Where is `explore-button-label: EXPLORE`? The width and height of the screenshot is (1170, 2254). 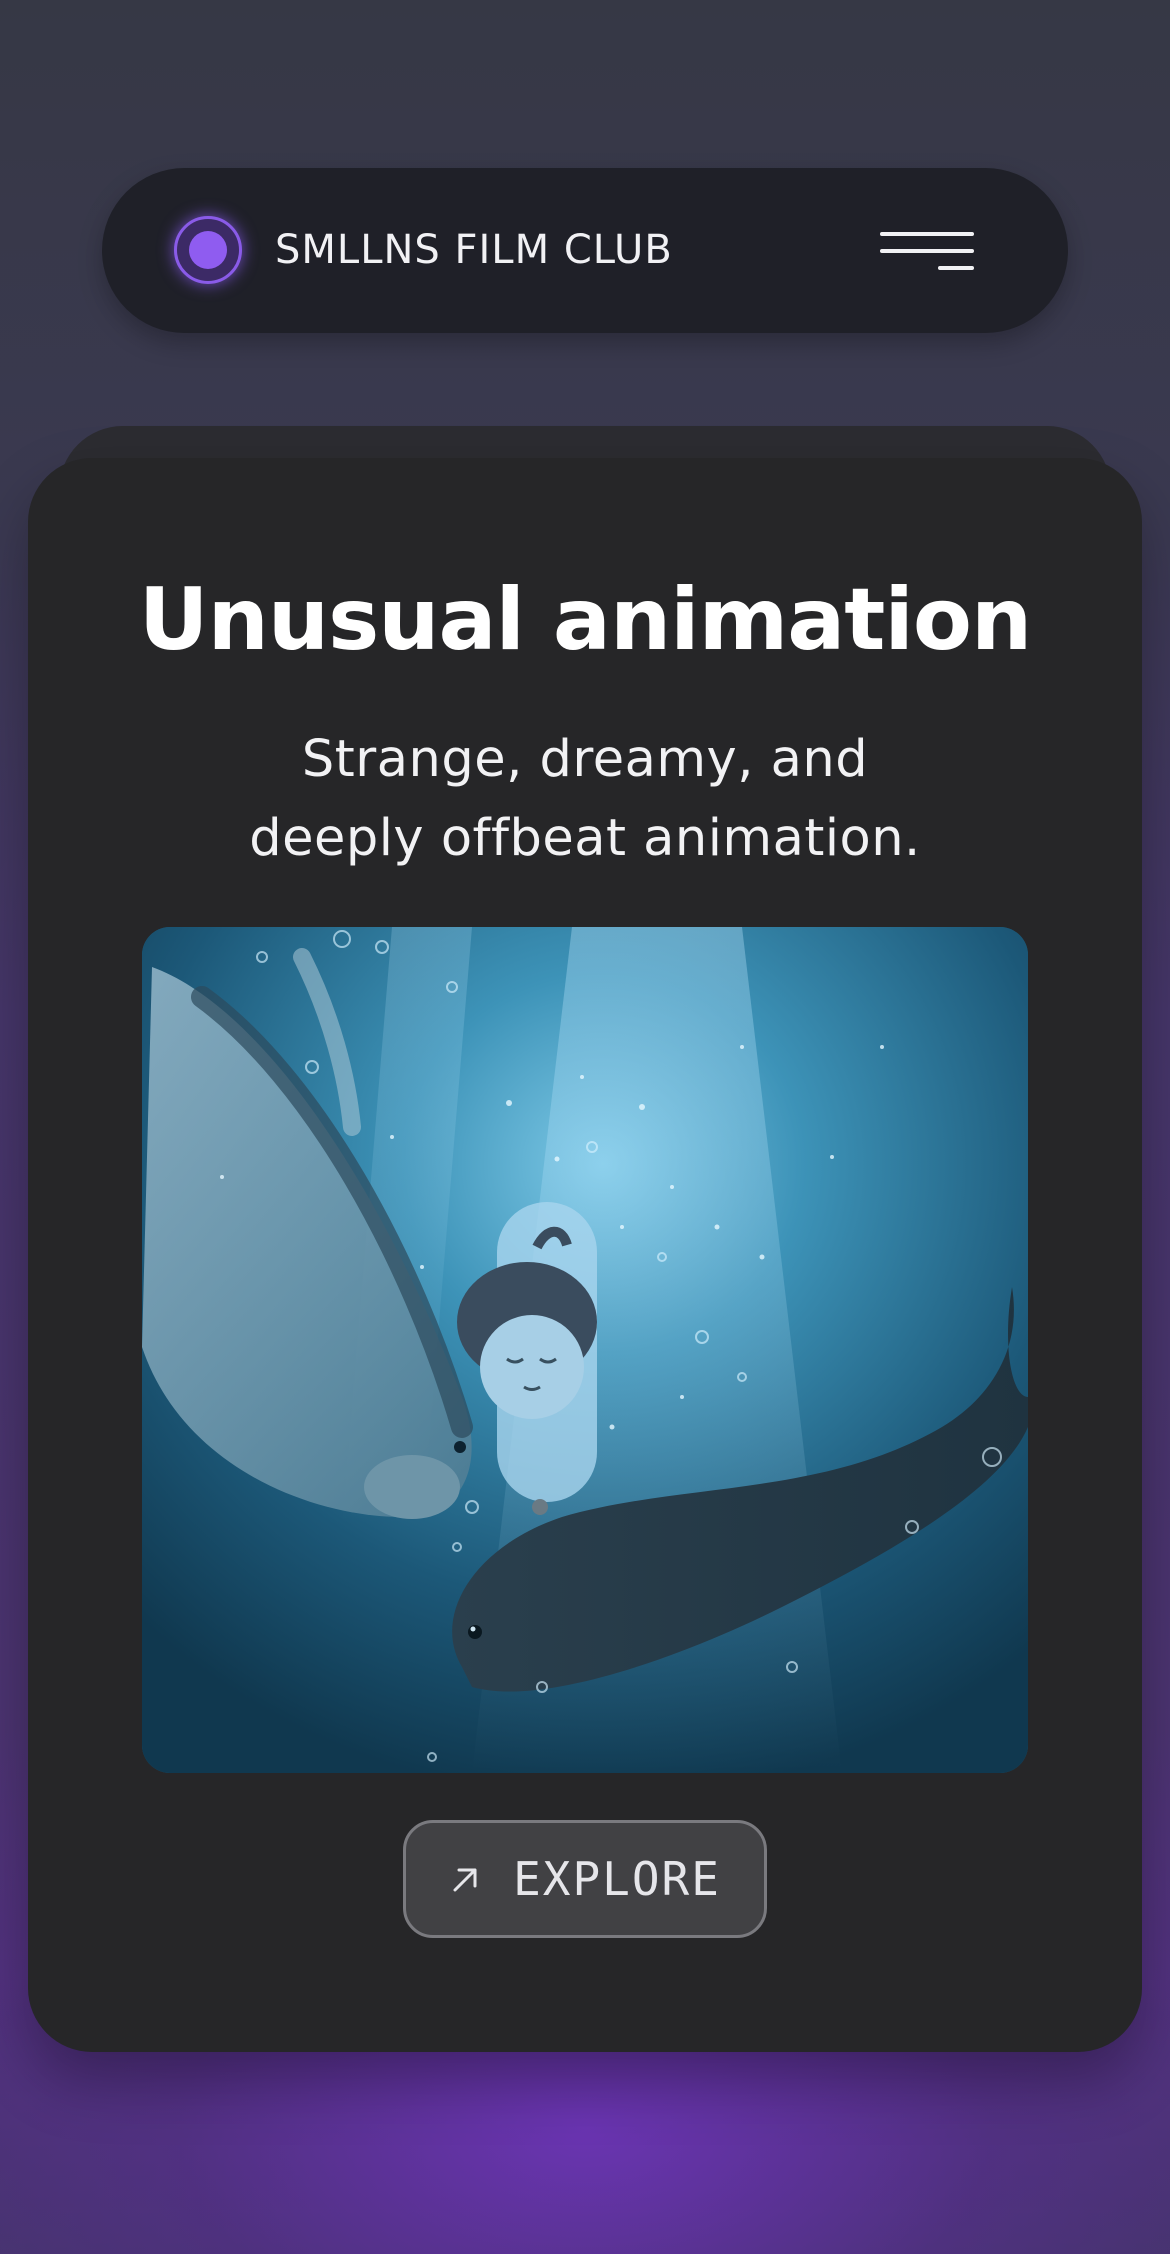
explore-button-label: EXPLORE is located at coordinates (617, 1879).